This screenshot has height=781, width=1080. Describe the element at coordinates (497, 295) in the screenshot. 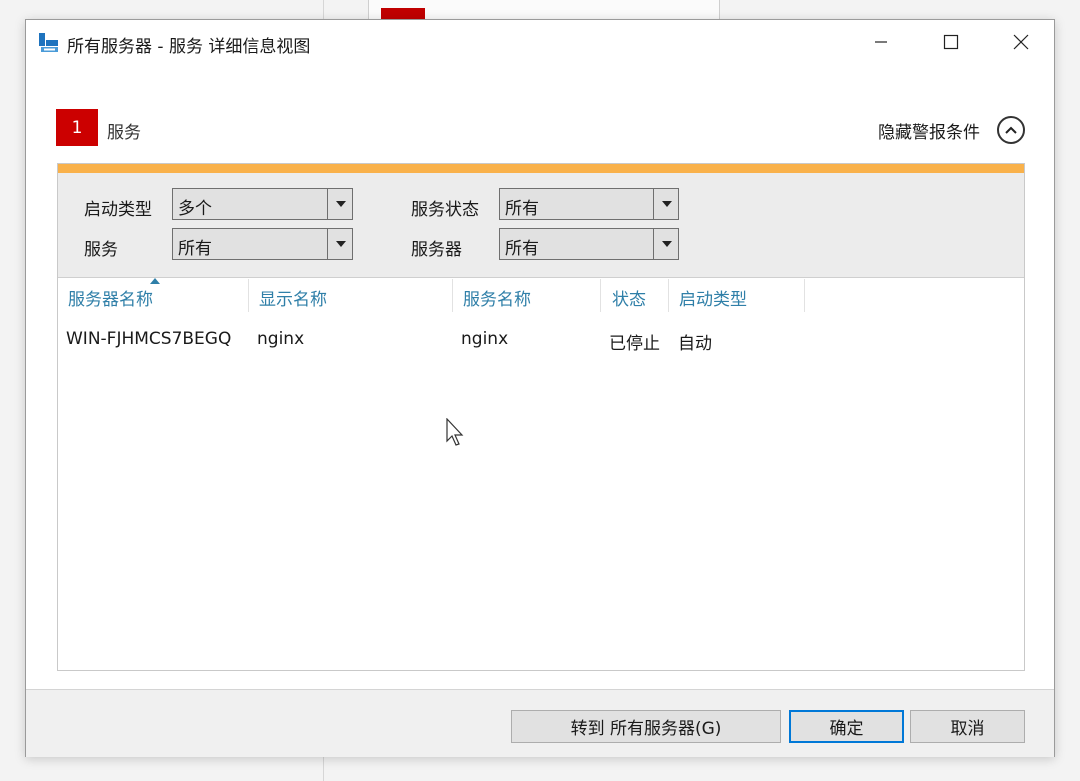

I see `column-header-service-name: 服务名称` at that location.